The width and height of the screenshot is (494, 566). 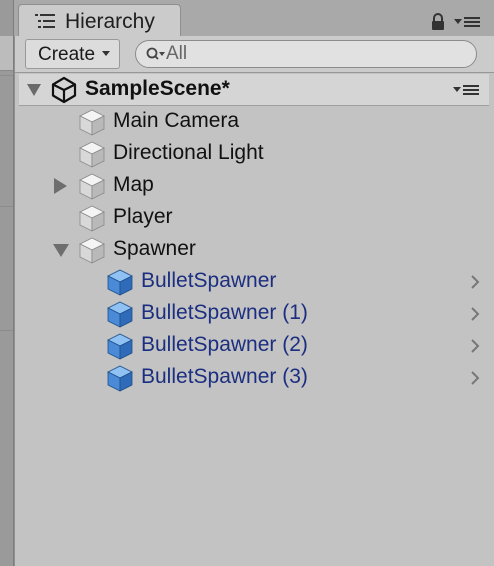 I want to click on hierarchy-item-label: BulletSpawner, so click(x=209, y=280).